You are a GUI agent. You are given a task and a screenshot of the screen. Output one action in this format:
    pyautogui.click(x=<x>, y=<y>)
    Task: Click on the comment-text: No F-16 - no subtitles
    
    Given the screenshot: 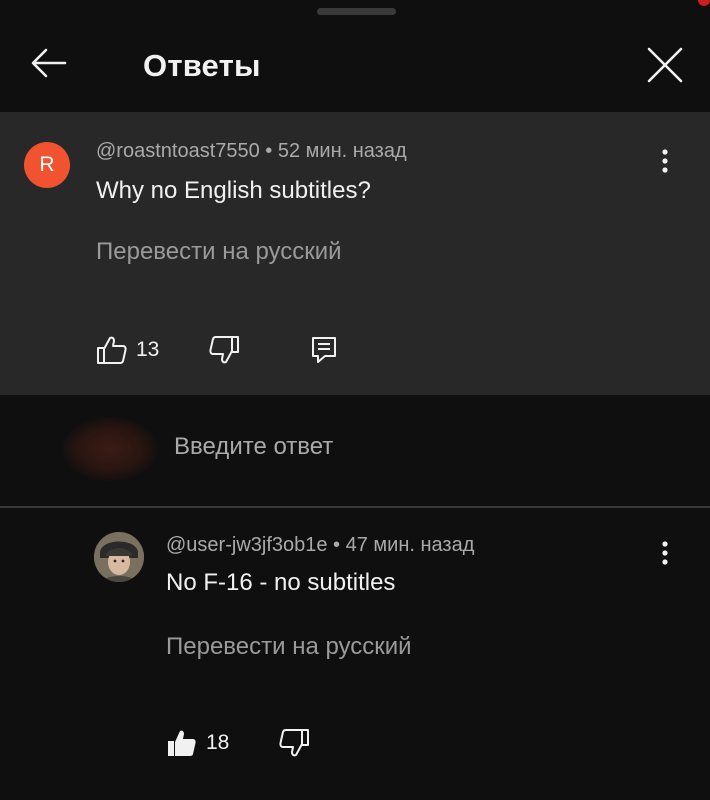 What is the action you would take?
    pyautogui.click(x=281, y=582)
    